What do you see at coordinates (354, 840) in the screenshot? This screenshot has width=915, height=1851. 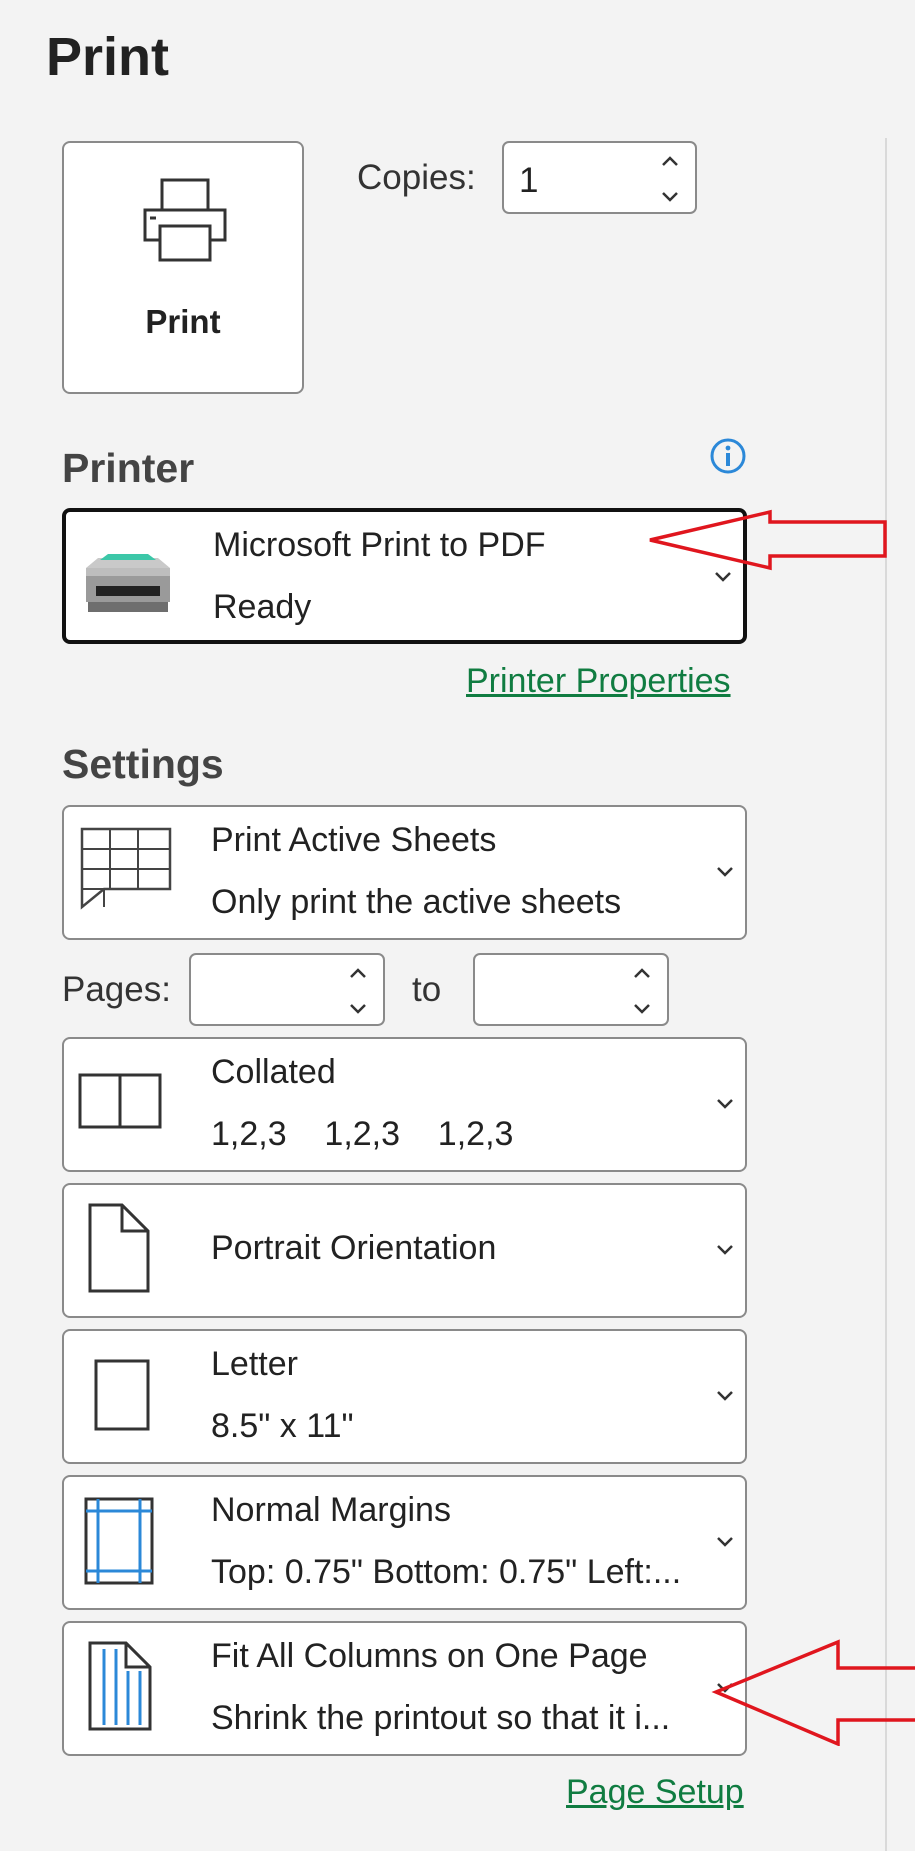 I see `print-what-title: Print Active Sheets` at bounding box center [354, 840].